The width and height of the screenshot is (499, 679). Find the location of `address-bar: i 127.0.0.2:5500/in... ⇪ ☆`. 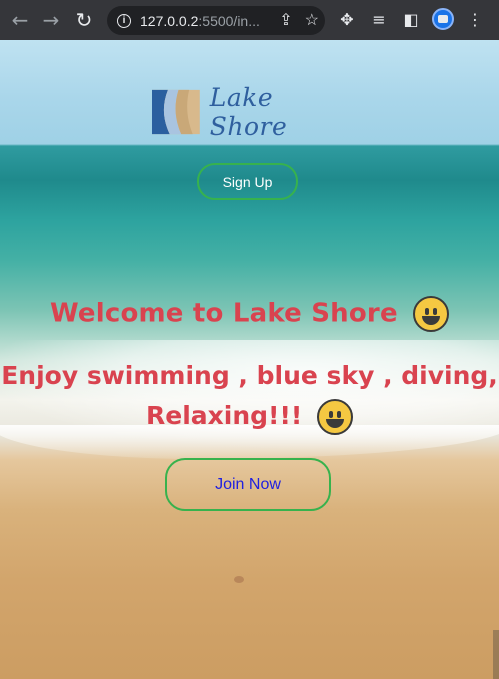

address-bar: i 127.0.0.2:5500/in... ⇪ ☆ is located at coordinates (216, 20).